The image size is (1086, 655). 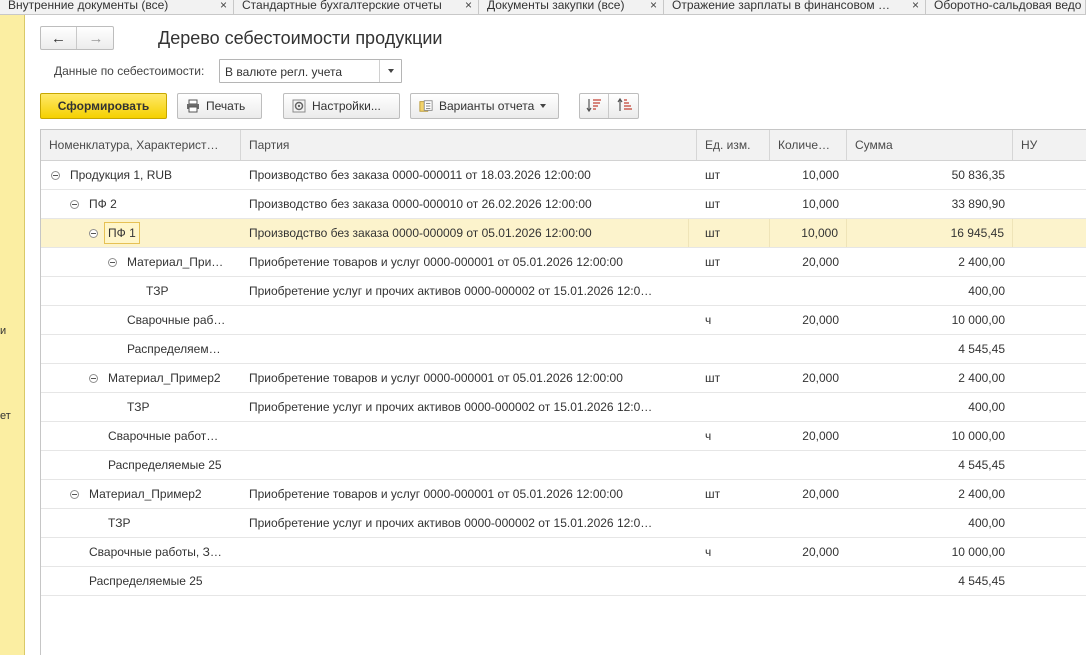 What do you see at coordinates (469, 145) in the screenshot?
I see `column-header-batch: Партия` at bounding box center [469, 145].